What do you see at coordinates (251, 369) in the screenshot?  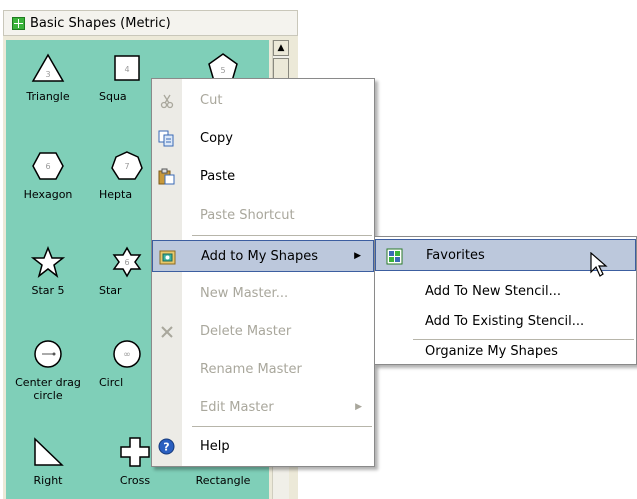 I see `menu-item-label: Rename Master` at bounding box center [251, 369].